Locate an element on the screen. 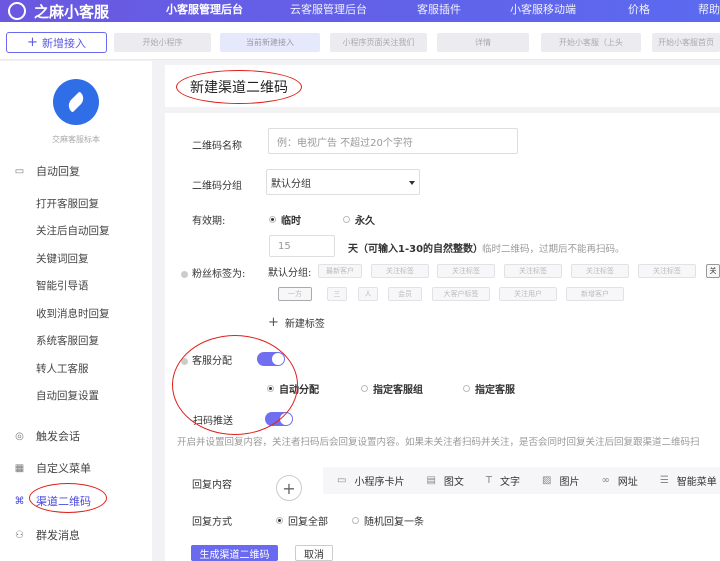  sidebar-item-reply-settings: 自动回复设置 is located at coordinates (67, 395).